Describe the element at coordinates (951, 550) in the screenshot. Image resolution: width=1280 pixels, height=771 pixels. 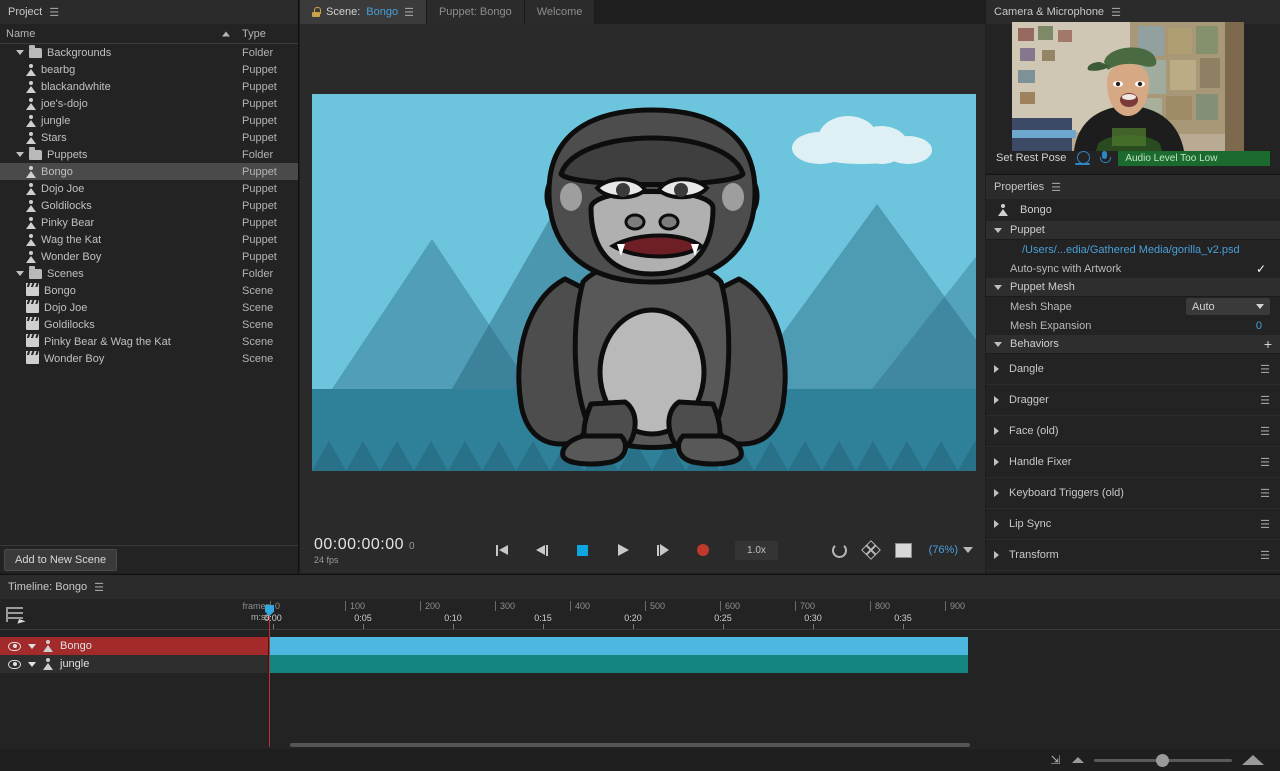
I see `zoom-level-control: (76%)` at that location.